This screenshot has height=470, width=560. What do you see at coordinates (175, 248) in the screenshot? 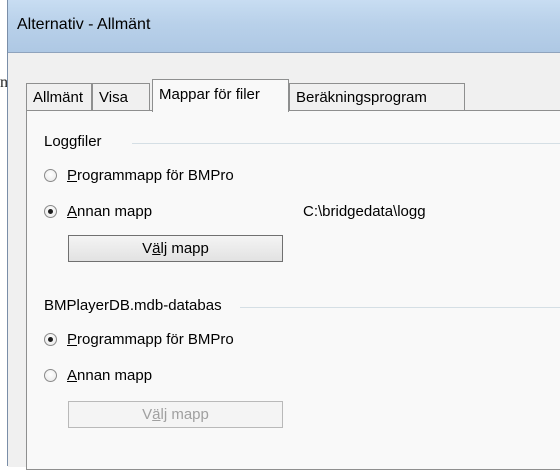
I see `choose-folder-button-logfiles: Välj mapp` at bounding box center [175, 248].